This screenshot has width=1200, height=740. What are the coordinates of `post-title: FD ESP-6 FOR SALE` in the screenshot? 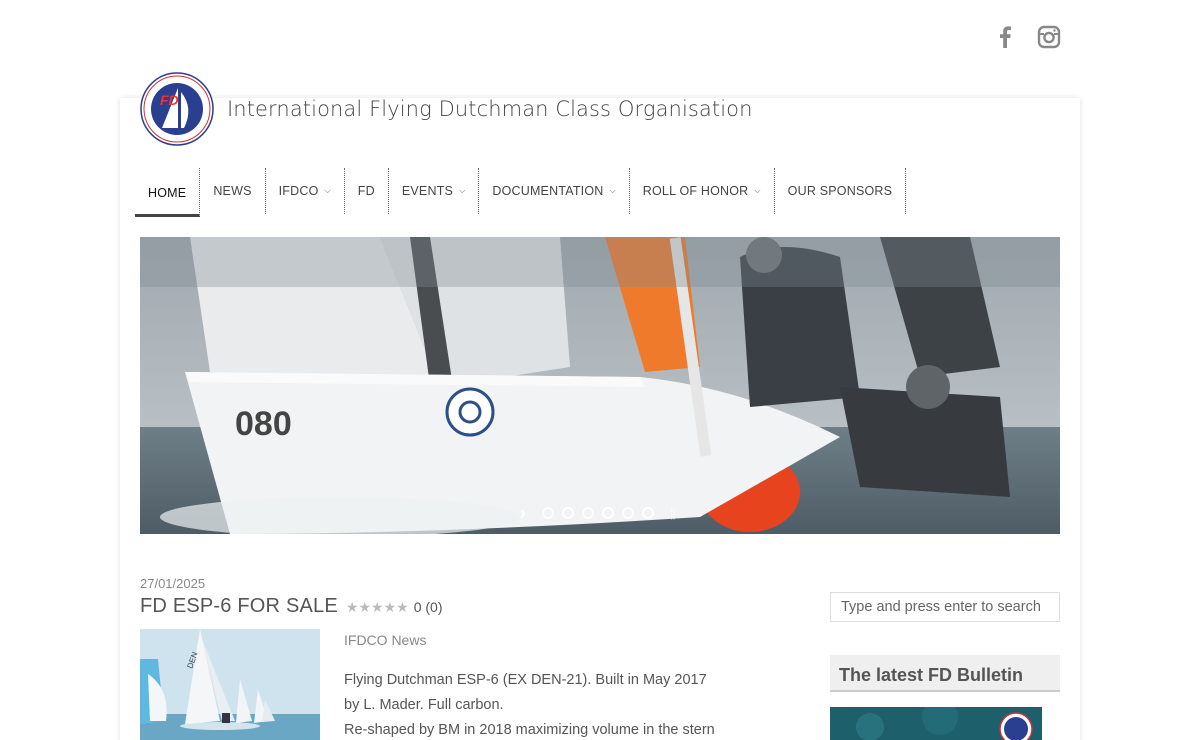 It's located at (239, 606).